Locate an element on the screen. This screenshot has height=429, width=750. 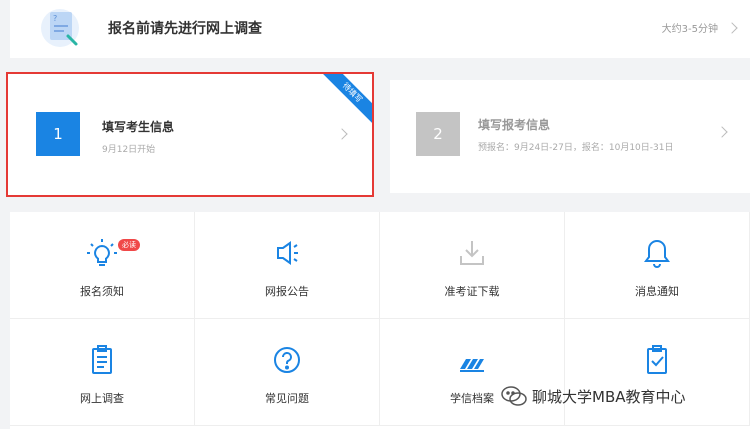
menu-item-faq: 常见问题 is located at coordinates (287, 372).